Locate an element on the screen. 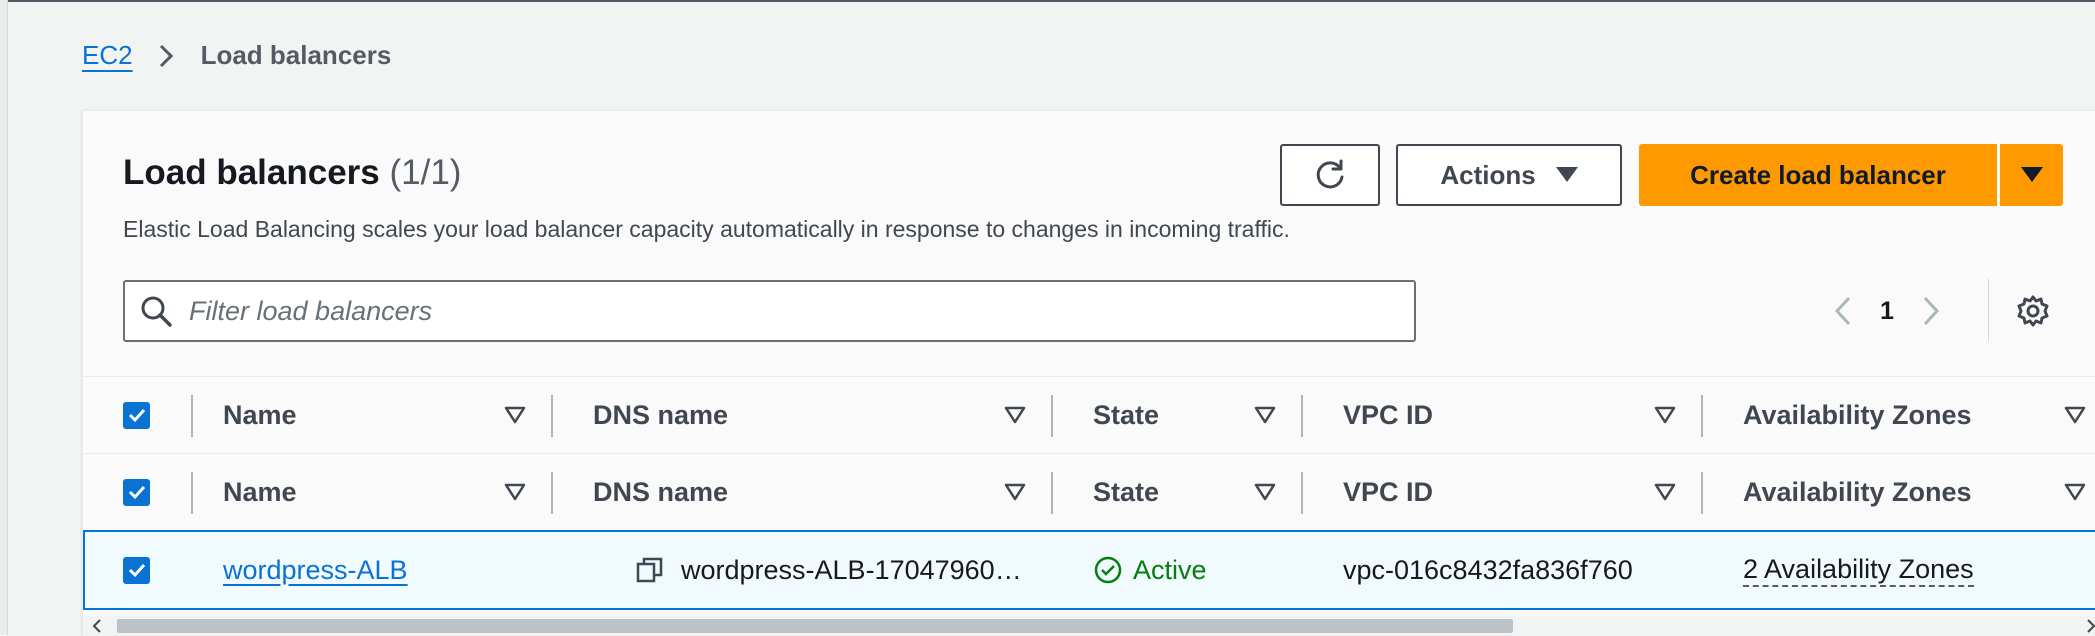  next-page-button is located at coordinates (1931, 311).